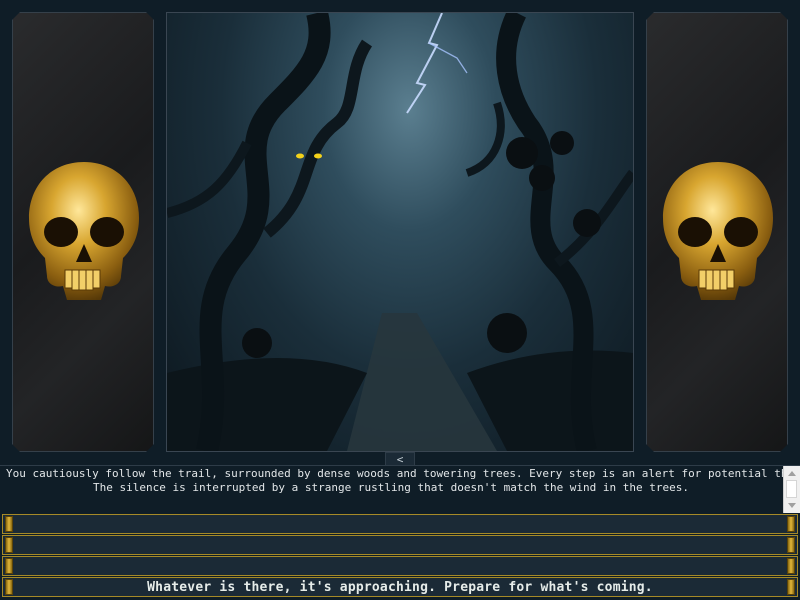 The width and height of the screenshot is (800, 600). I want to click on glowing-eyes-right, so click(318, 156).